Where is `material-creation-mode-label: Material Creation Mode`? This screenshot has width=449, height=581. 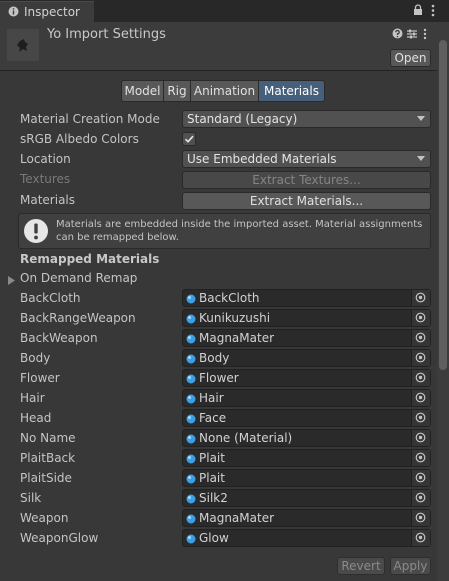 material-creation-mode-label: Material Creation Mode is located at coordinates (90, 119).